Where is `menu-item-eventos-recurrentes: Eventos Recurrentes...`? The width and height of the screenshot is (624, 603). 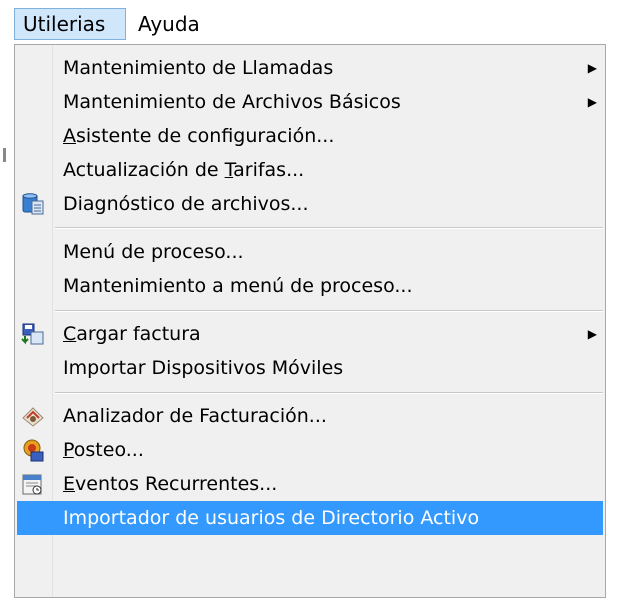 menu-item-eventos-recurrentes: Eventos Recurrentes... is located at coordinates (310, 484).